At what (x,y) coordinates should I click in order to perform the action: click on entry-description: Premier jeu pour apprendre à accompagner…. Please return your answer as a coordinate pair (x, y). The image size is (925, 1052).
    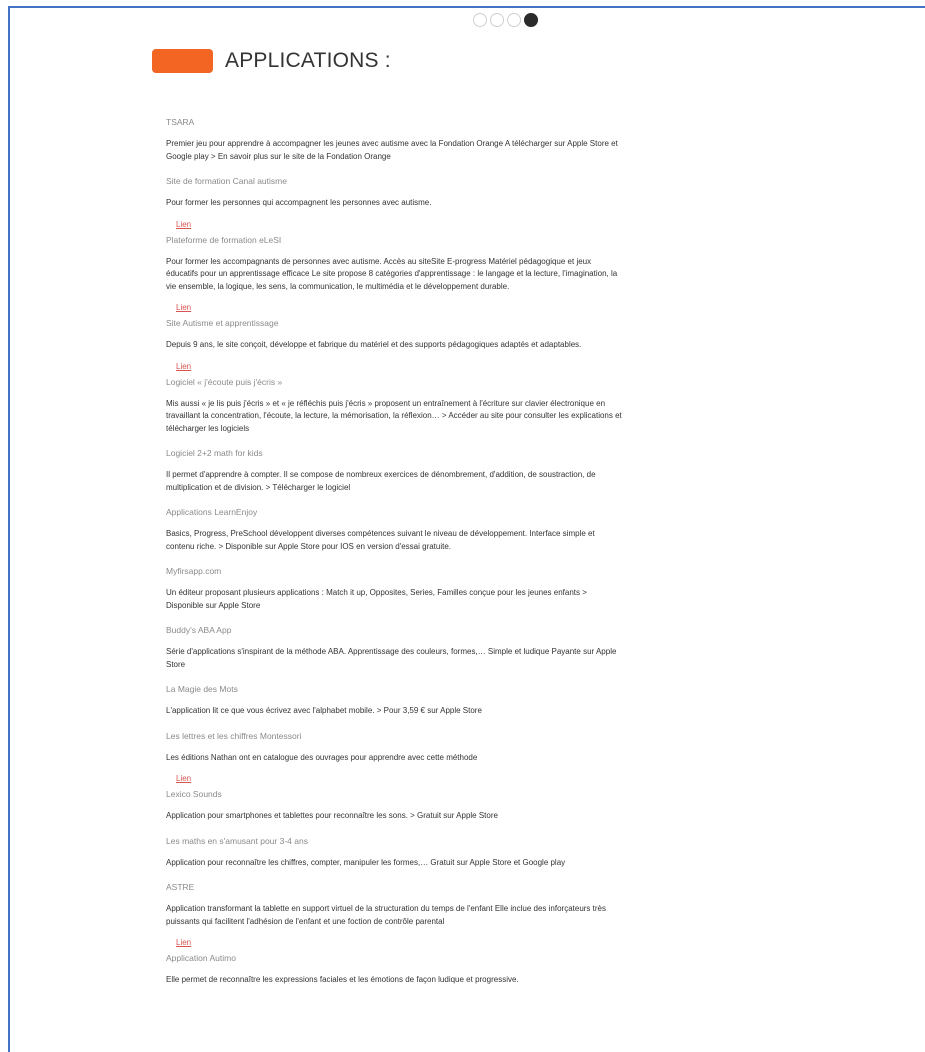
    Looking at the image, I should click on (392, 150).